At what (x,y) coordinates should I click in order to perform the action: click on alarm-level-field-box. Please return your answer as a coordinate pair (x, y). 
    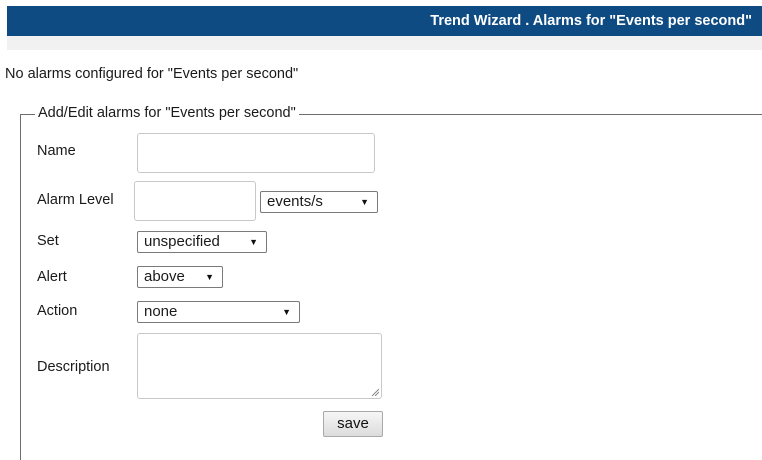
    Looking at the image, I should click on (195, 201).